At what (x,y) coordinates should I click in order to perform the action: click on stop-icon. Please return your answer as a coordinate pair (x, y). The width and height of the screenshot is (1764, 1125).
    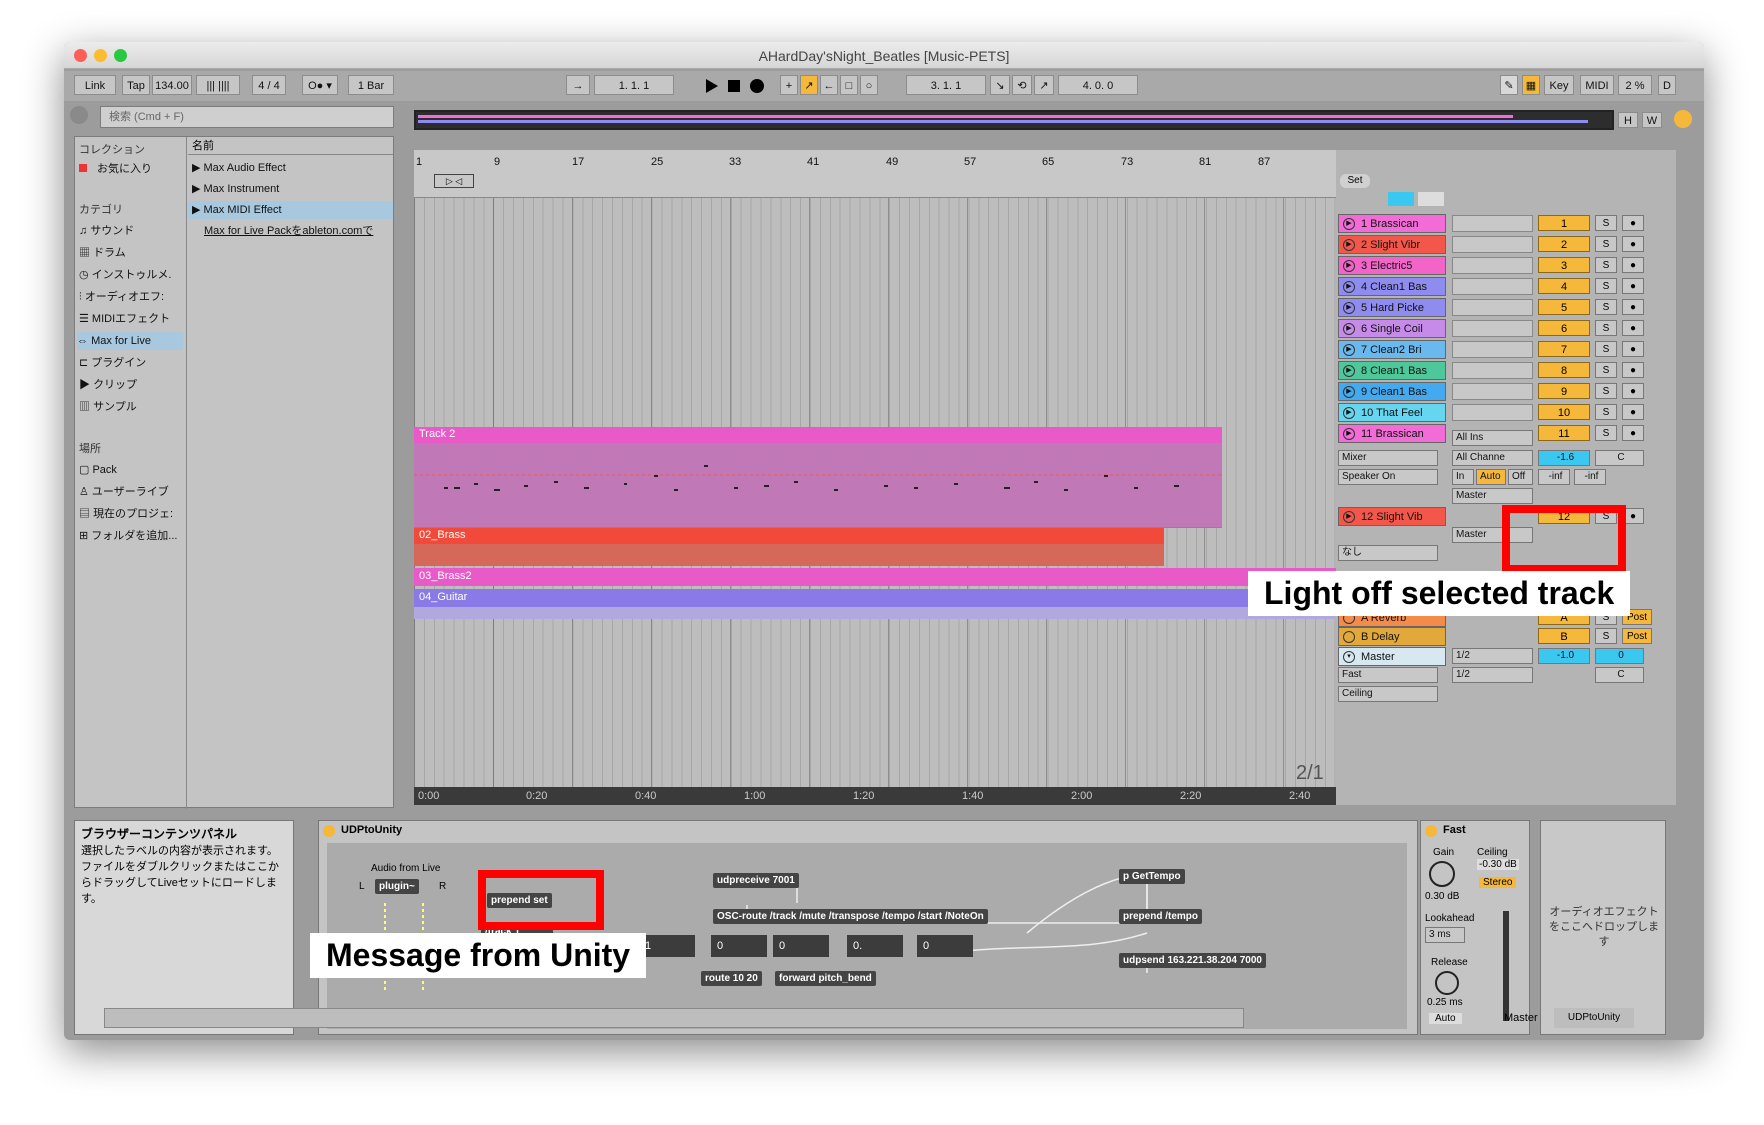
    Looking at the image, I should click on (734, 86).